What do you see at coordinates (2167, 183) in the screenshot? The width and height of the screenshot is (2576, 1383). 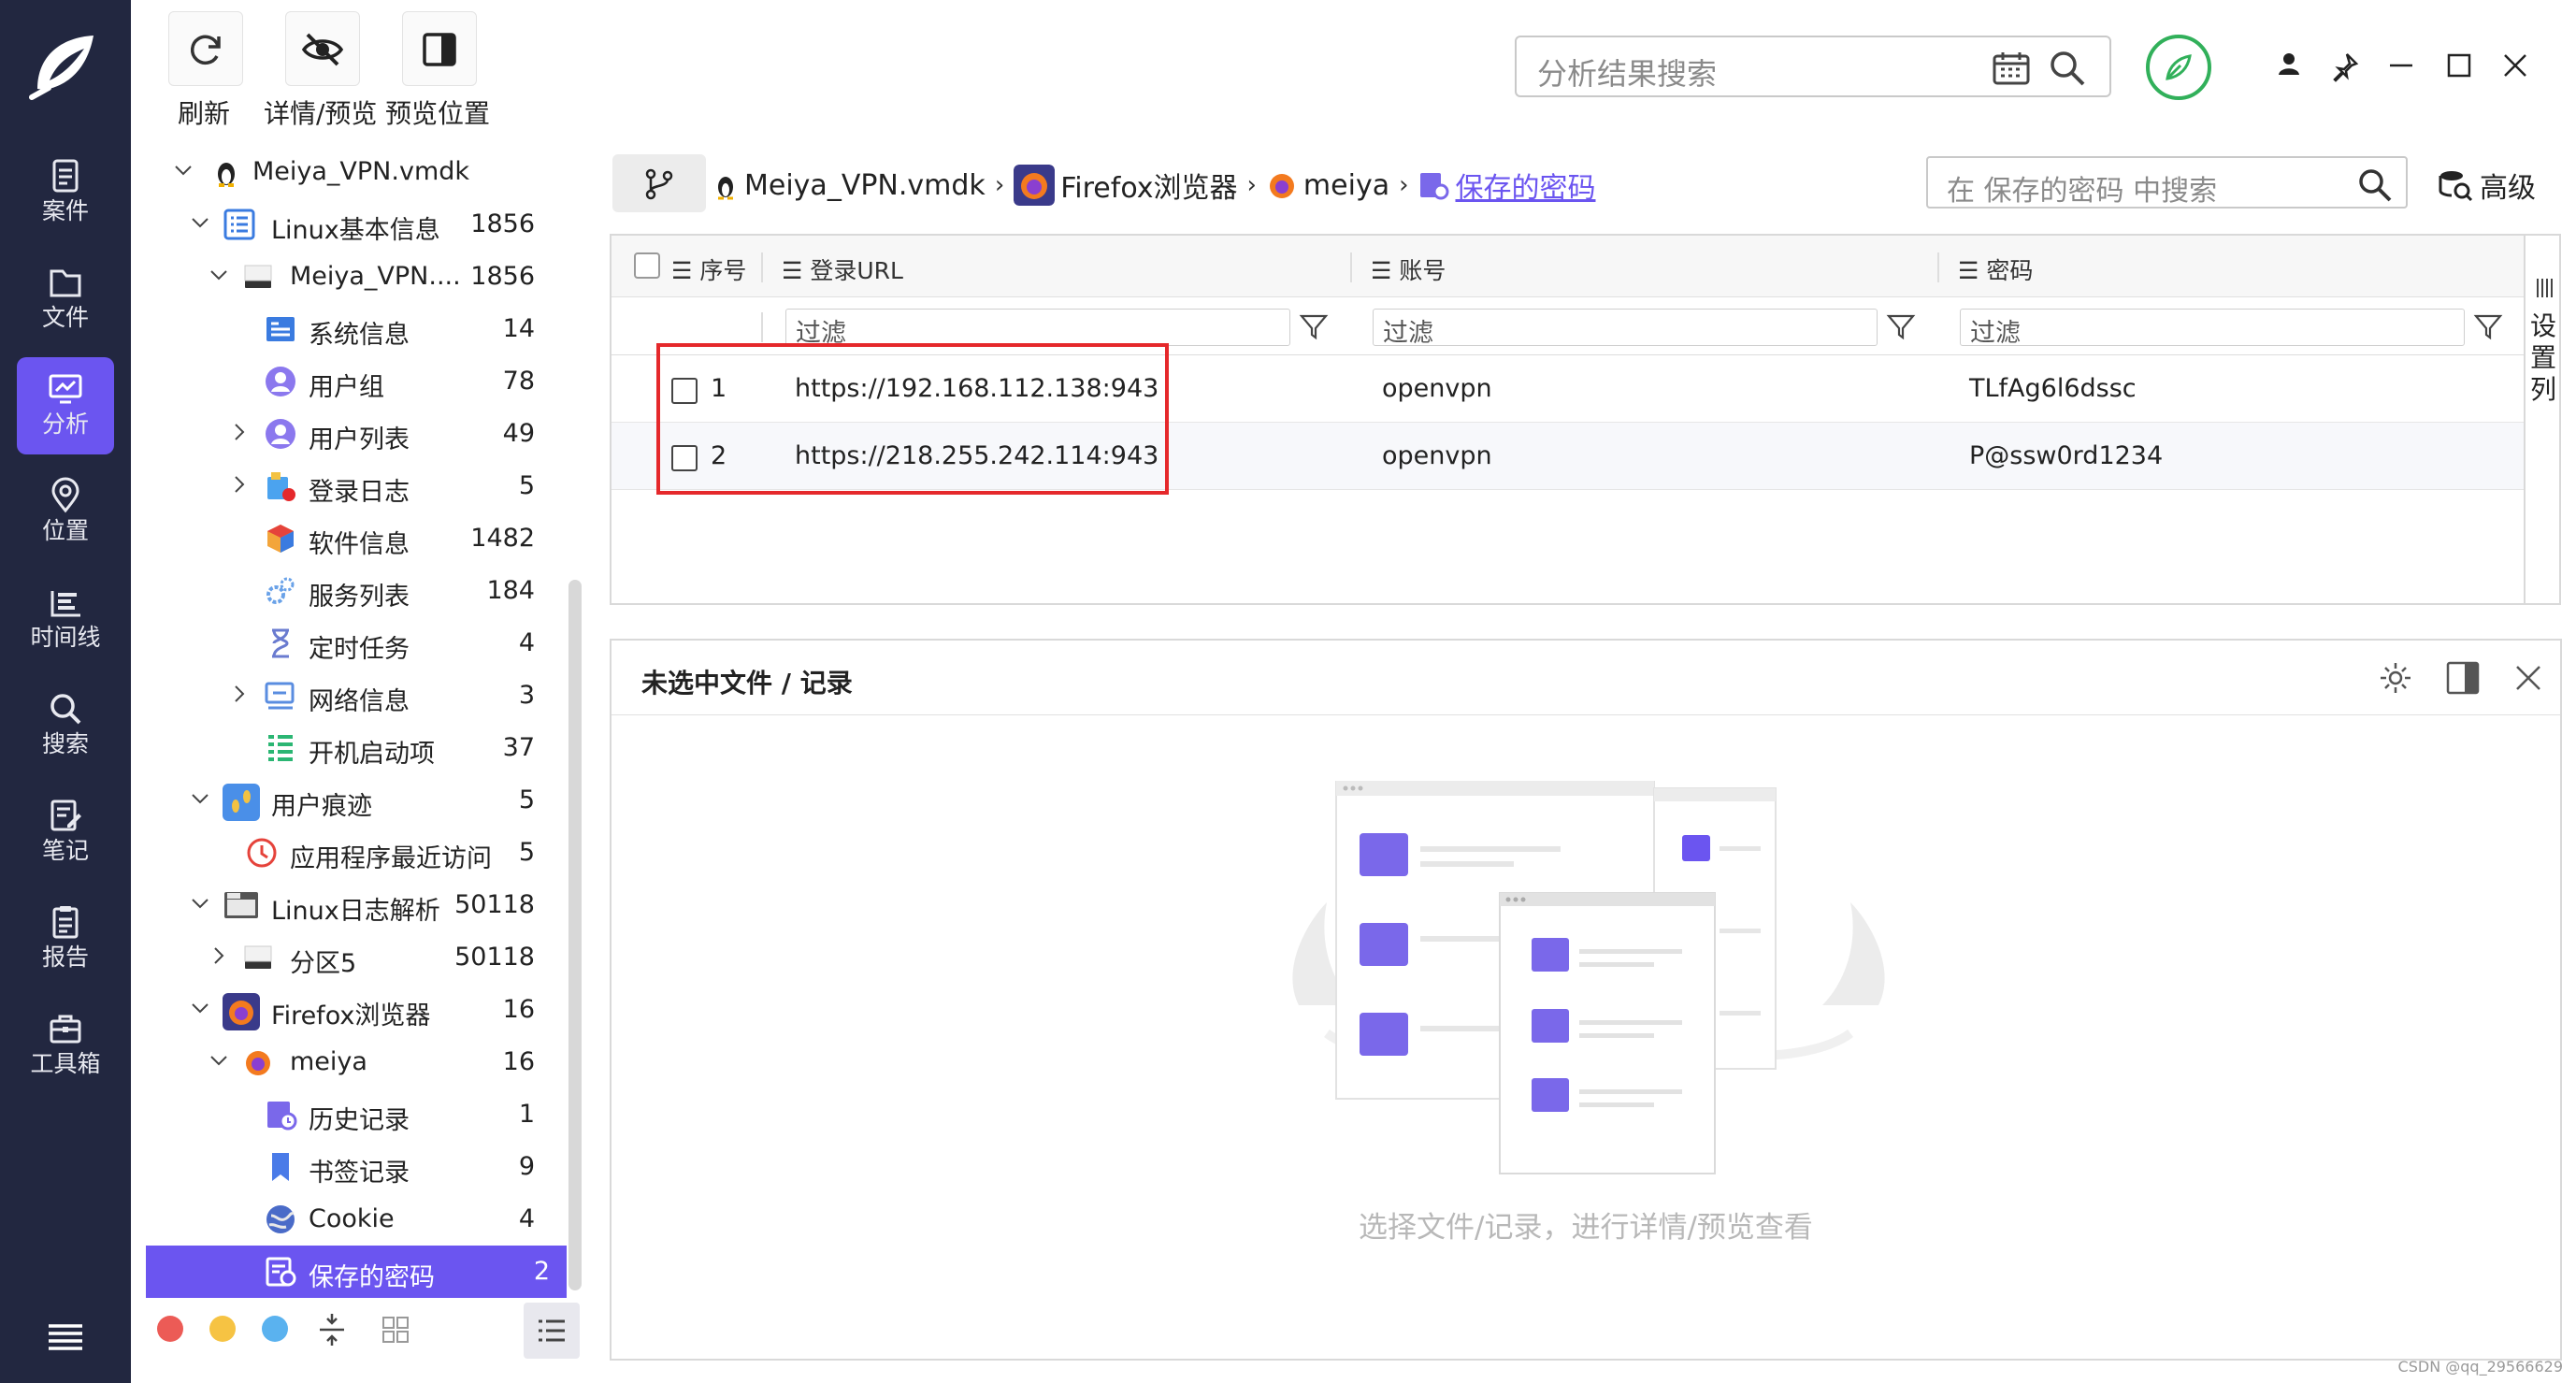 I see `passwords-search-input: 在 保存的密码 中搜索` at bounding box center [2167, 183].